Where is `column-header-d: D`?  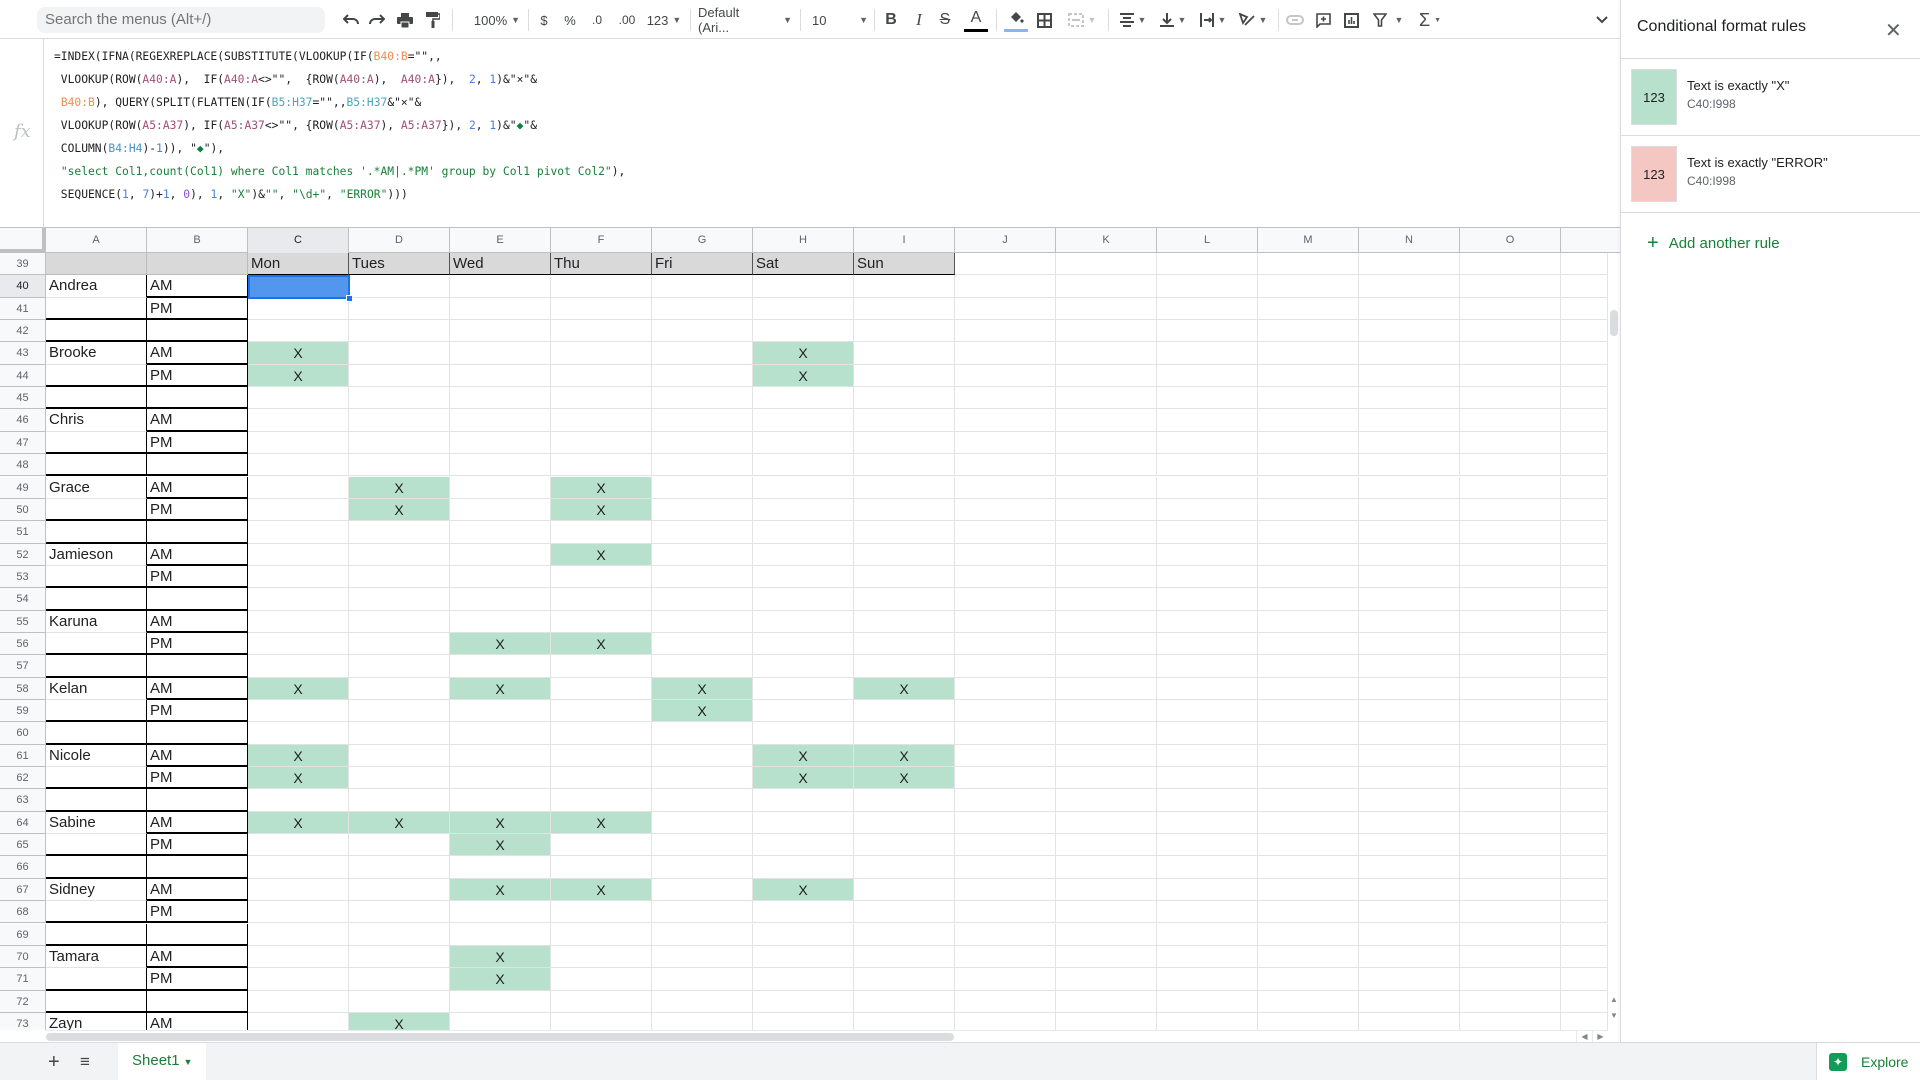
column-header-d: D is located at coordinates (399, 240).